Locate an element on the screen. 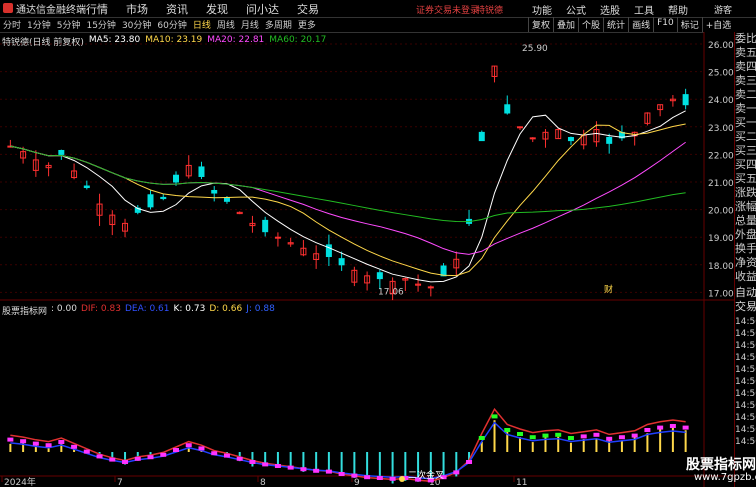  side-tab-8: 买三 is located at coordinates (745, 151).